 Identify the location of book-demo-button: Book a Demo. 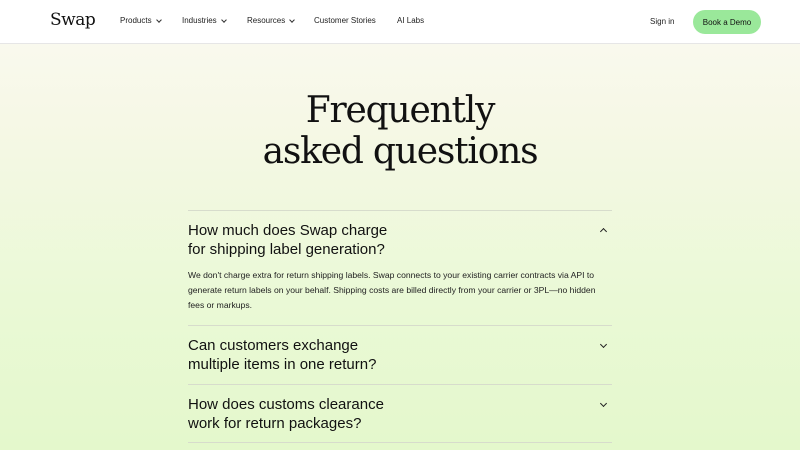
(727, 22).